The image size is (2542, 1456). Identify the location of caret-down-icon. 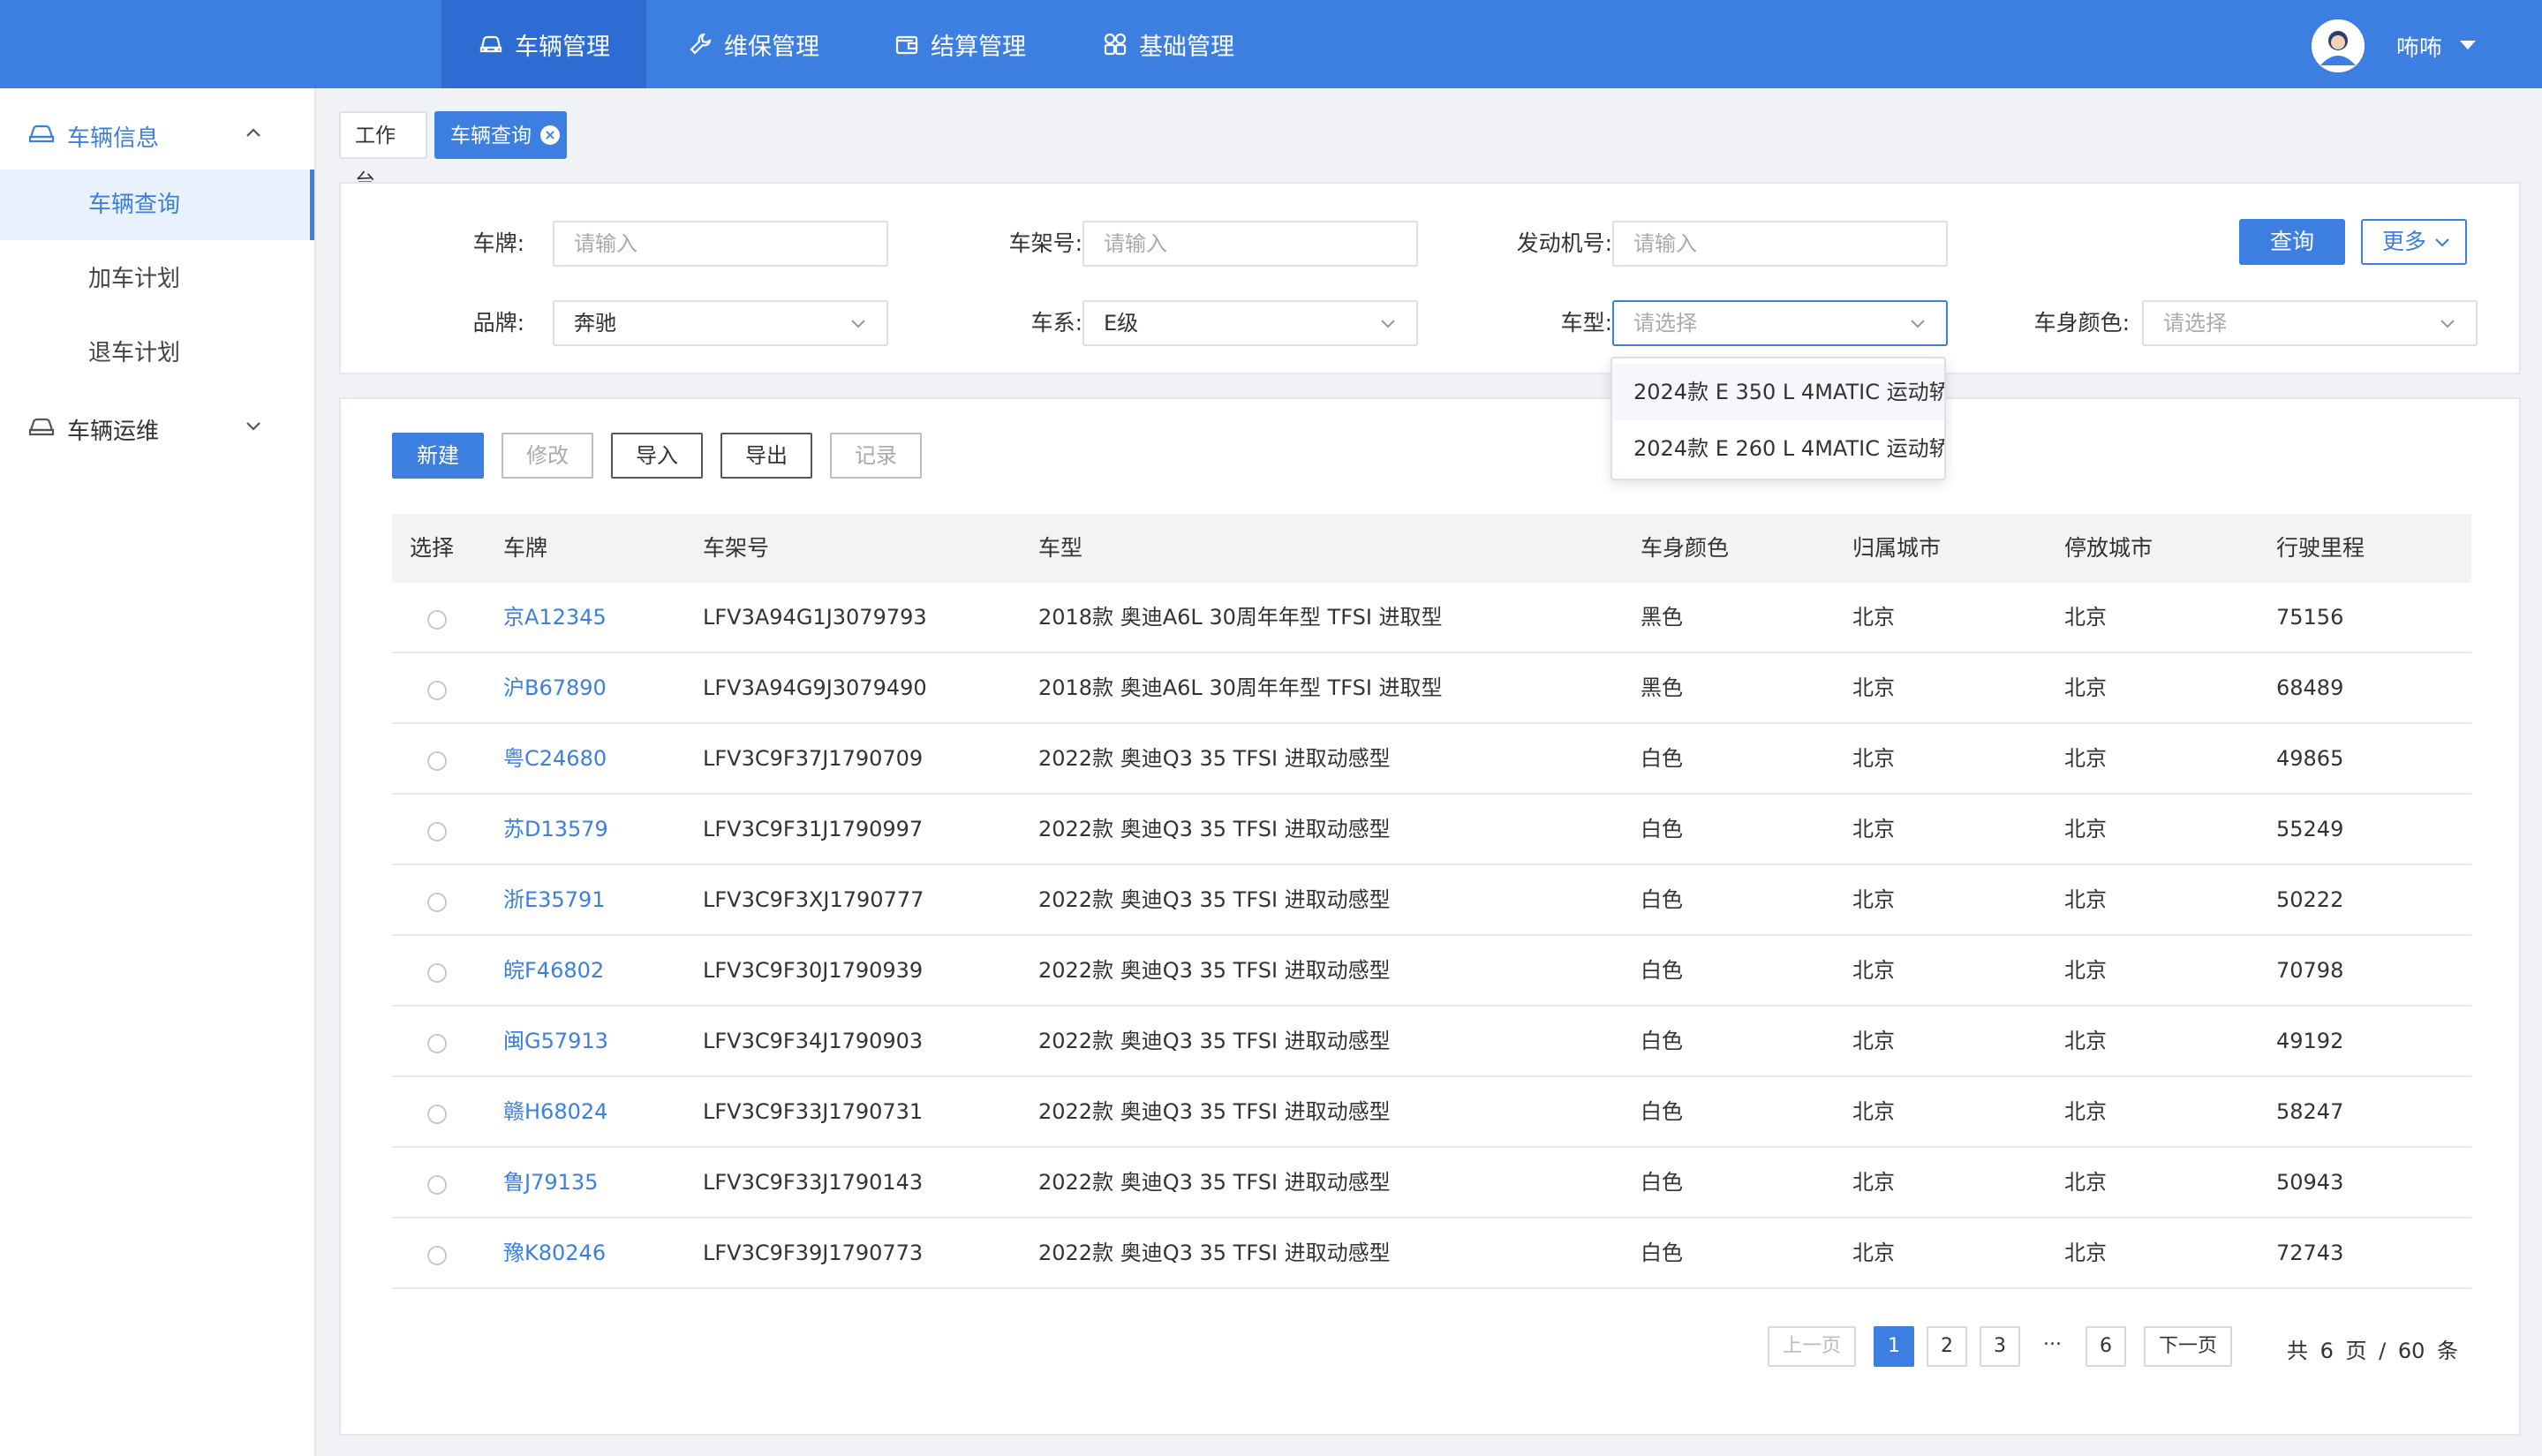
(2468, 45).